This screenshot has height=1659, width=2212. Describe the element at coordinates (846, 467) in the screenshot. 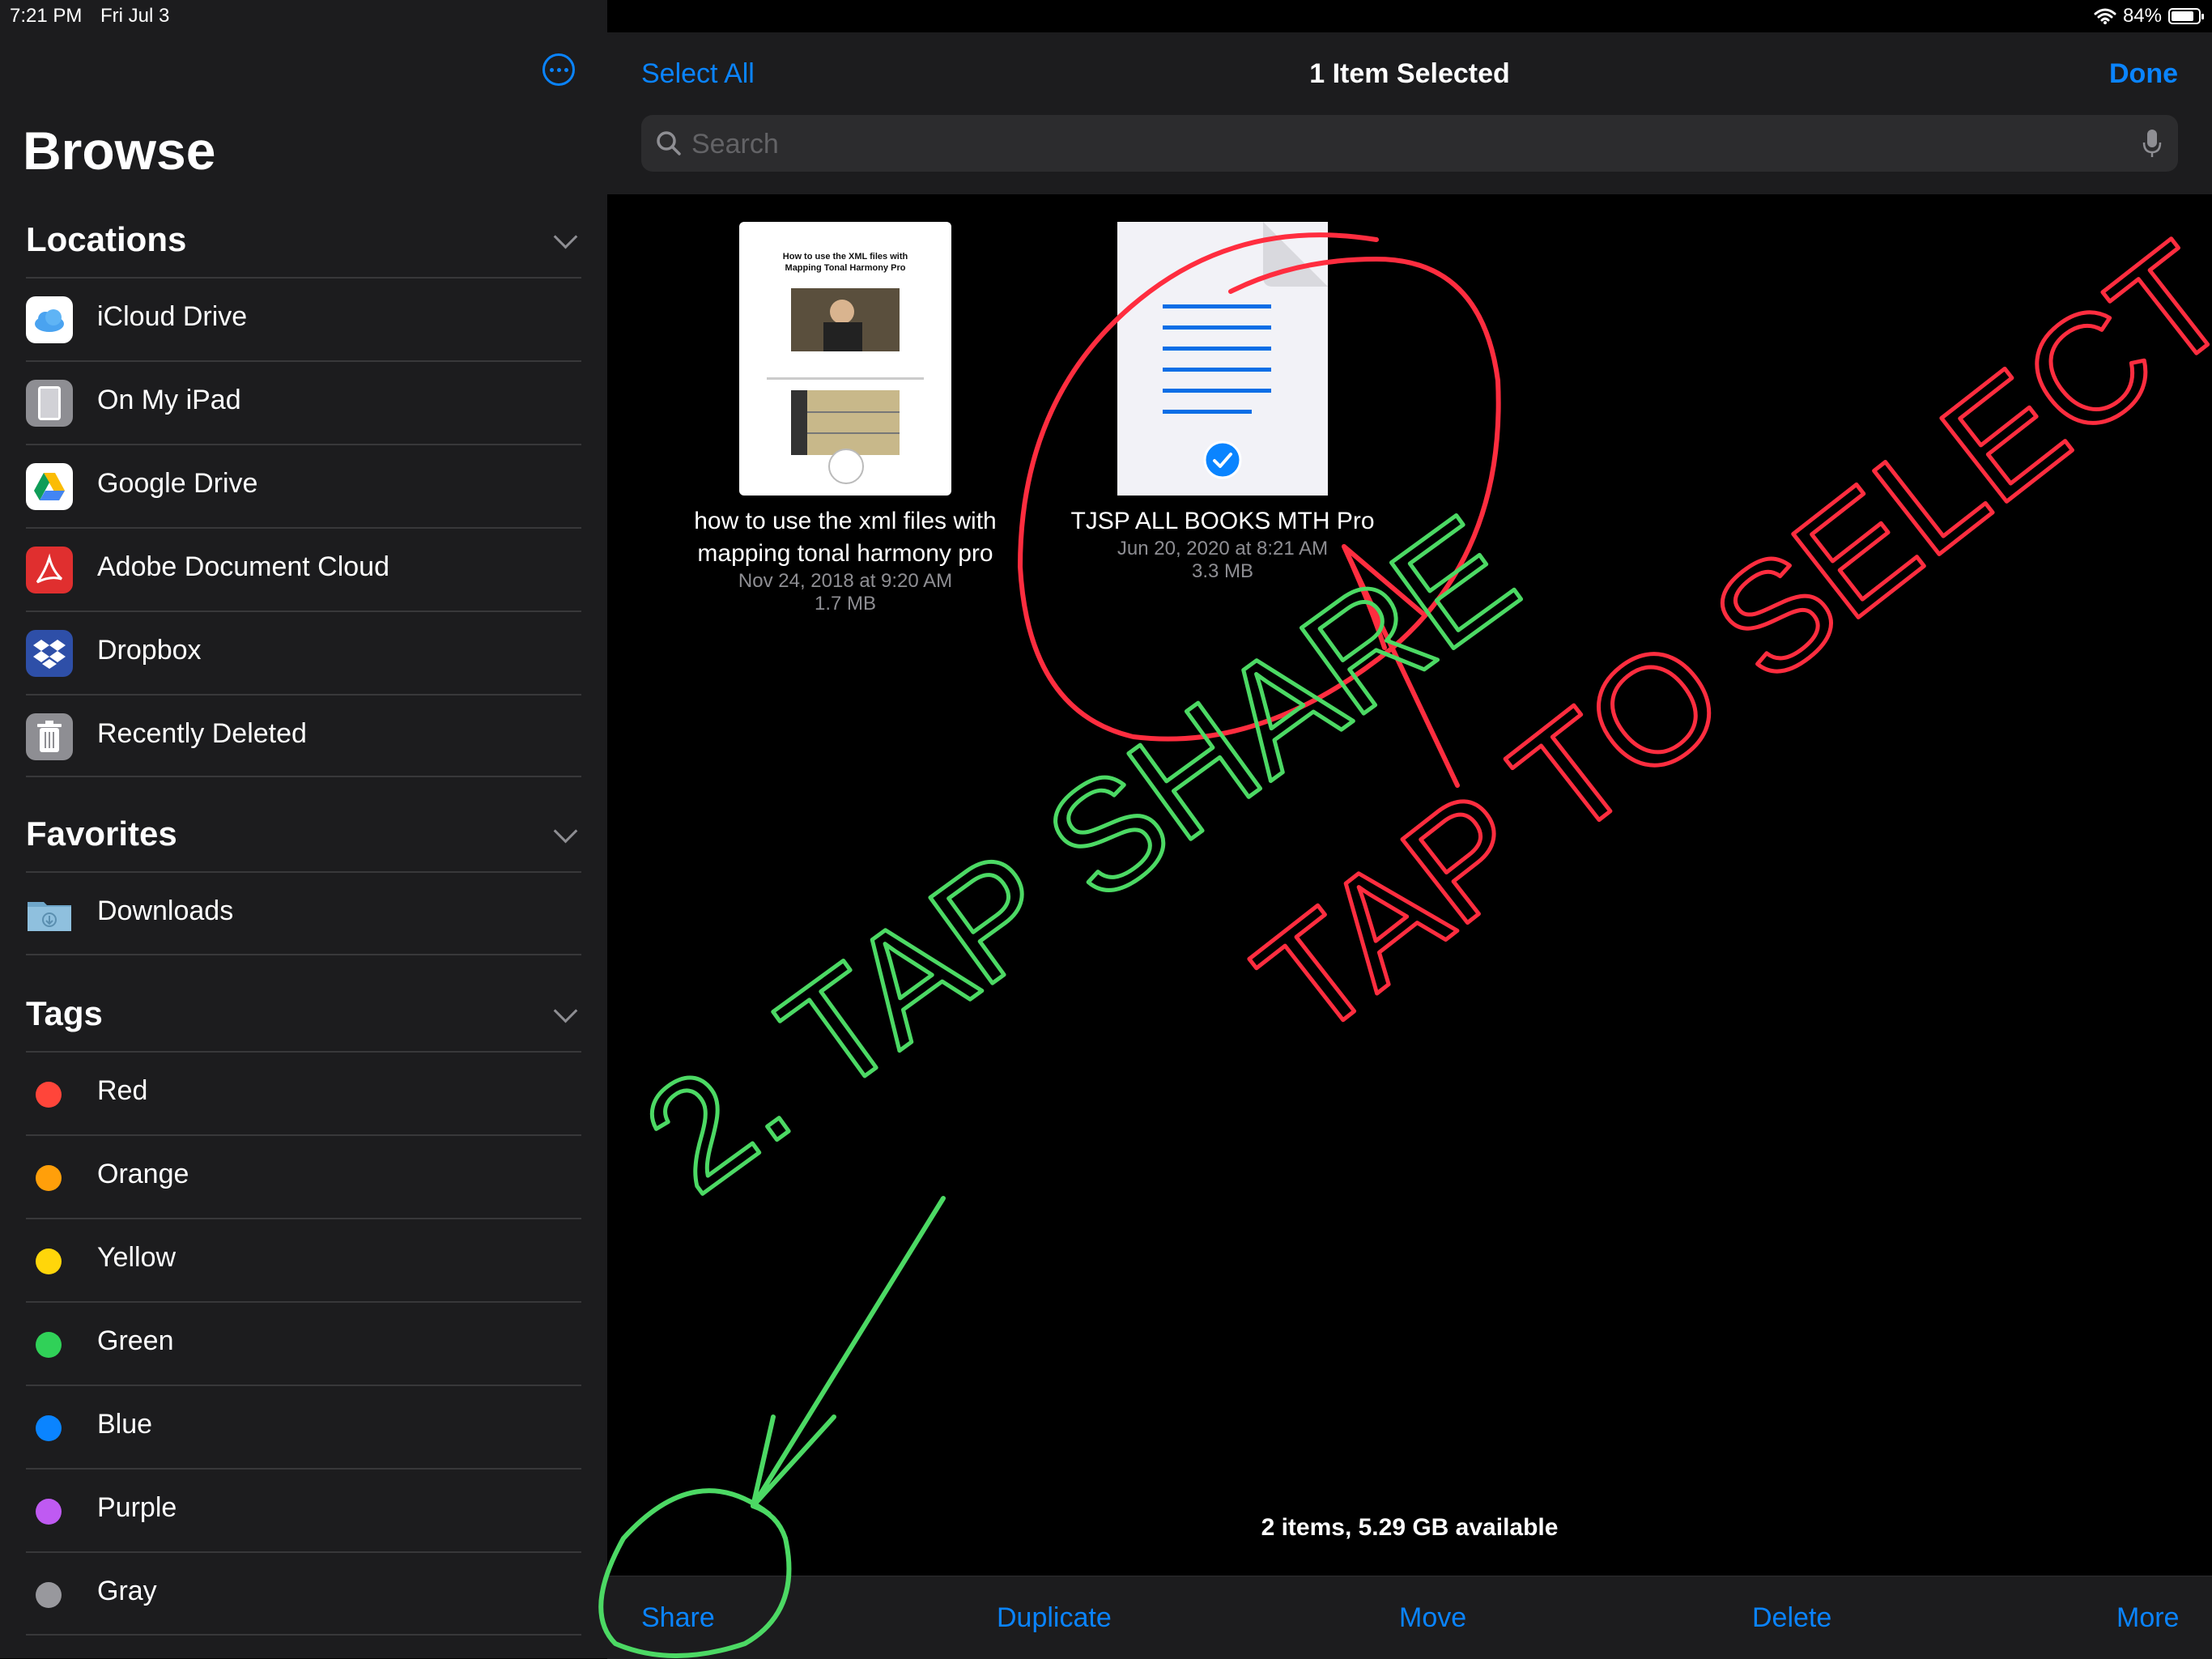

I see `selection-circle-icon` at that location.